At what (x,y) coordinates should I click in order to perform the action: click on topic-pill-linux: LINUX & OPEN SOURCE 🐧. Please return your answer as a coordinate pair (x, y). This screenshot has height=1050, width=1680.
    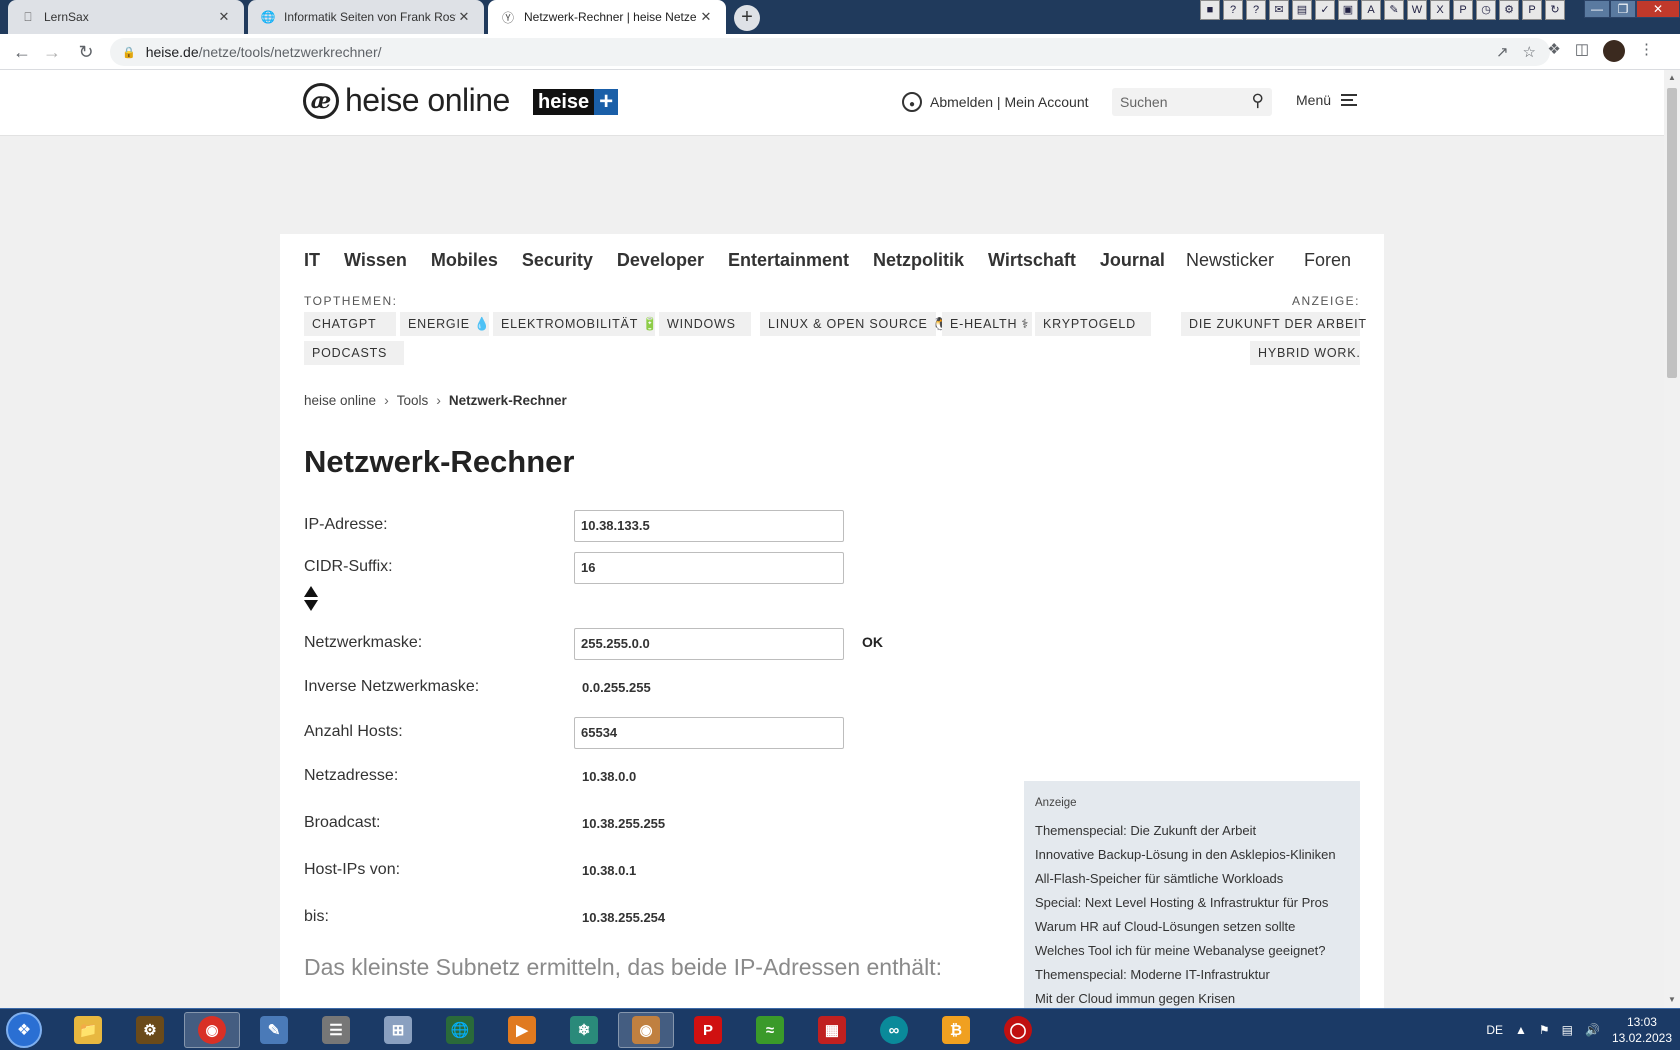
    Looking at the image, I should click on (854, 324).